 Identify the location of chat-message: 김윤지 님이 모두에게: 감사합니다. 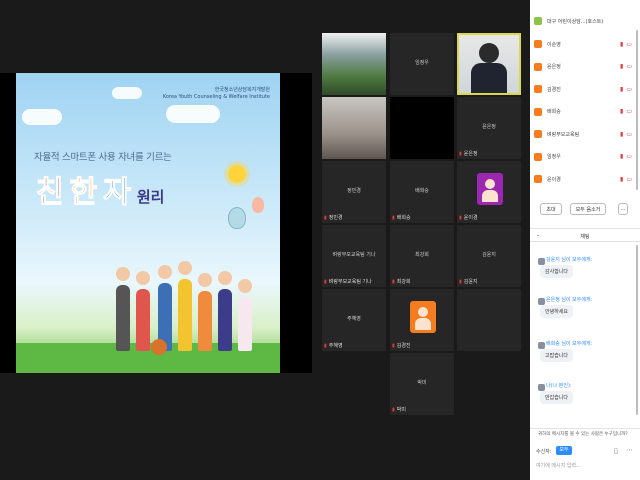
(583, 267).